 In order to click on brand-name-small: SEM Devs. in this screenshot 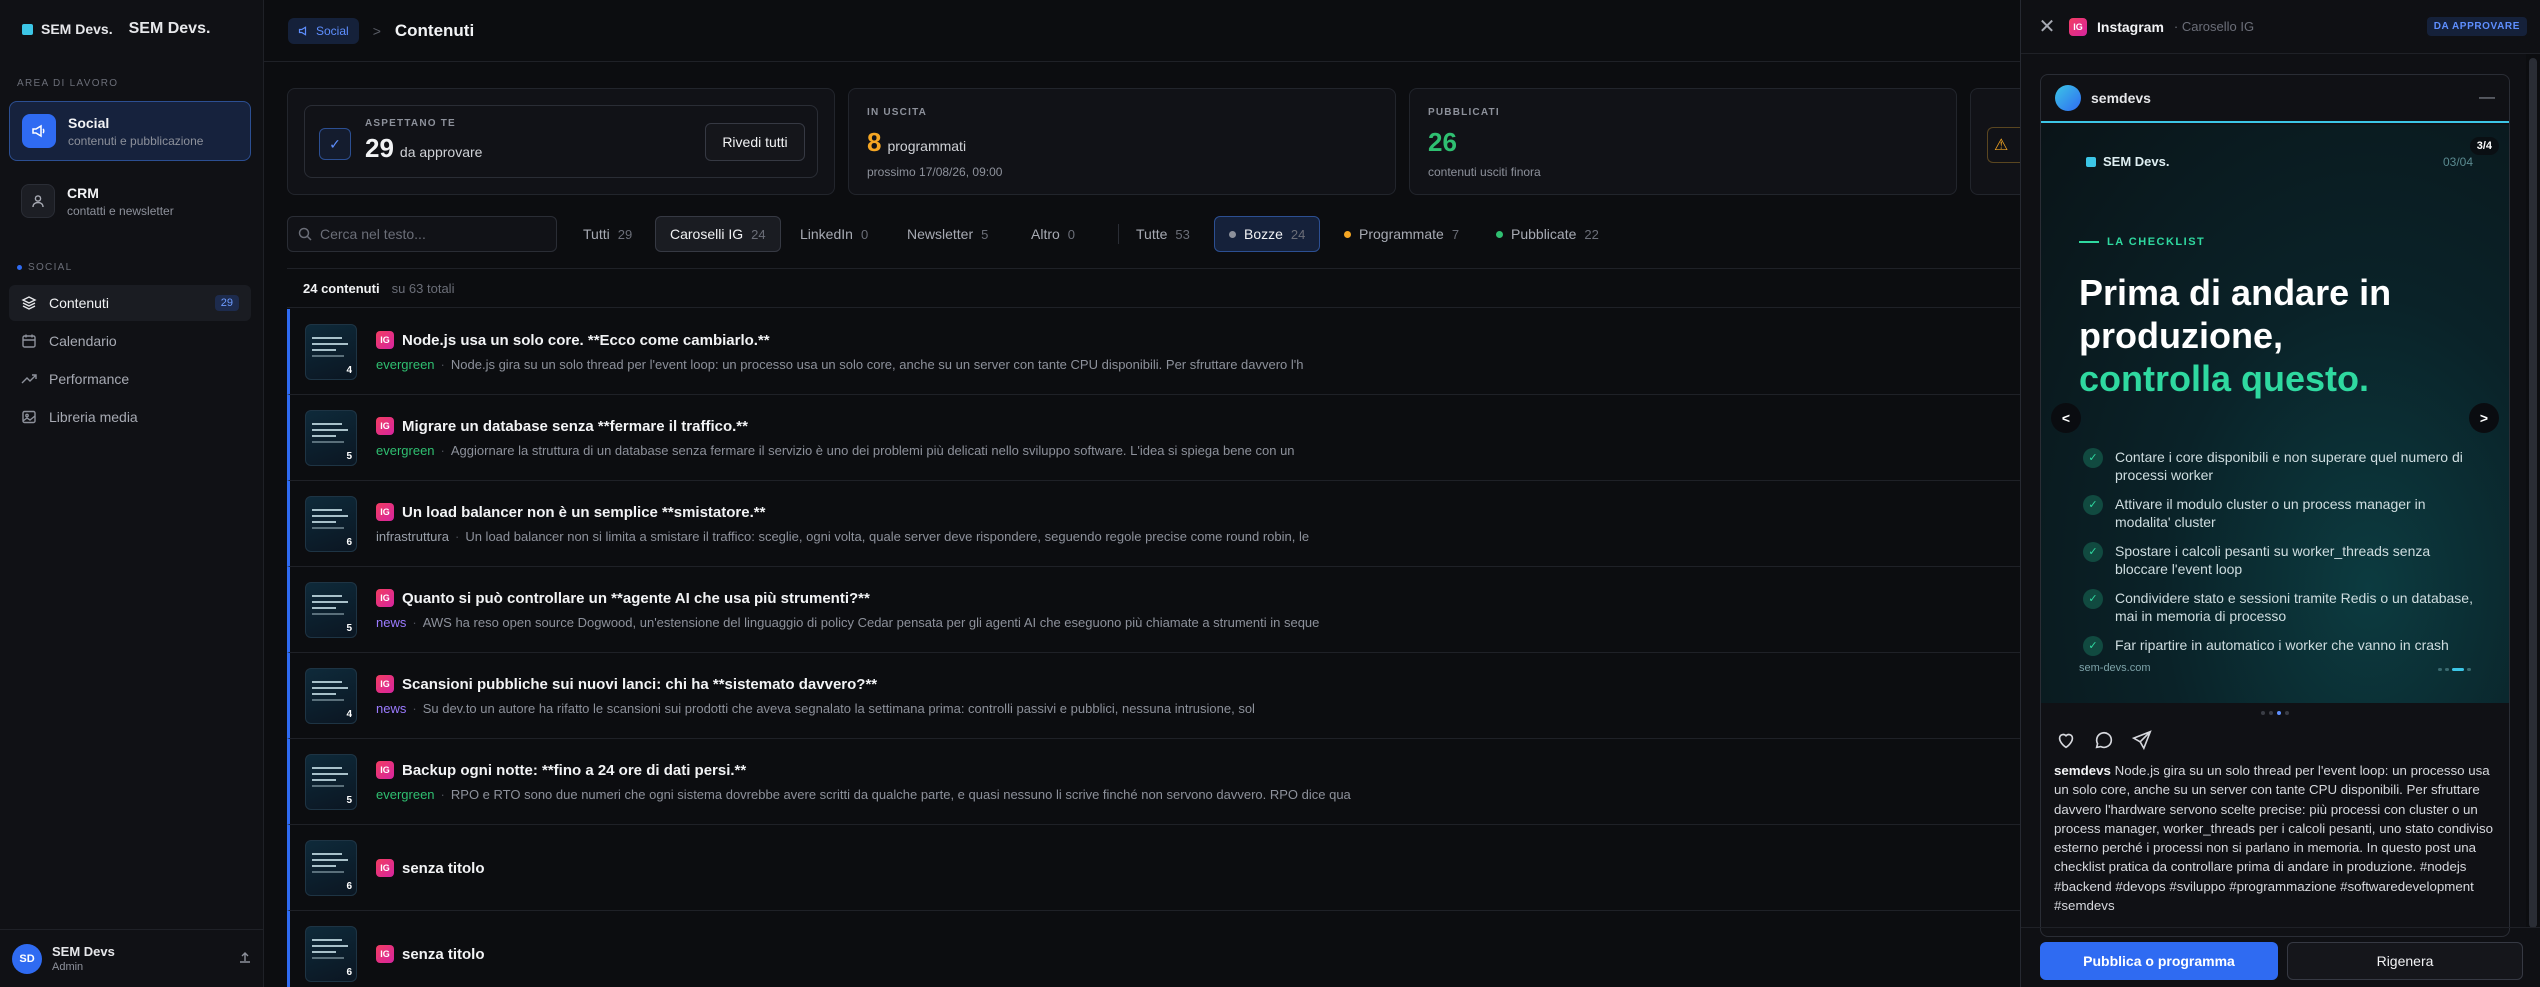, I will do `click(77, 29)`.